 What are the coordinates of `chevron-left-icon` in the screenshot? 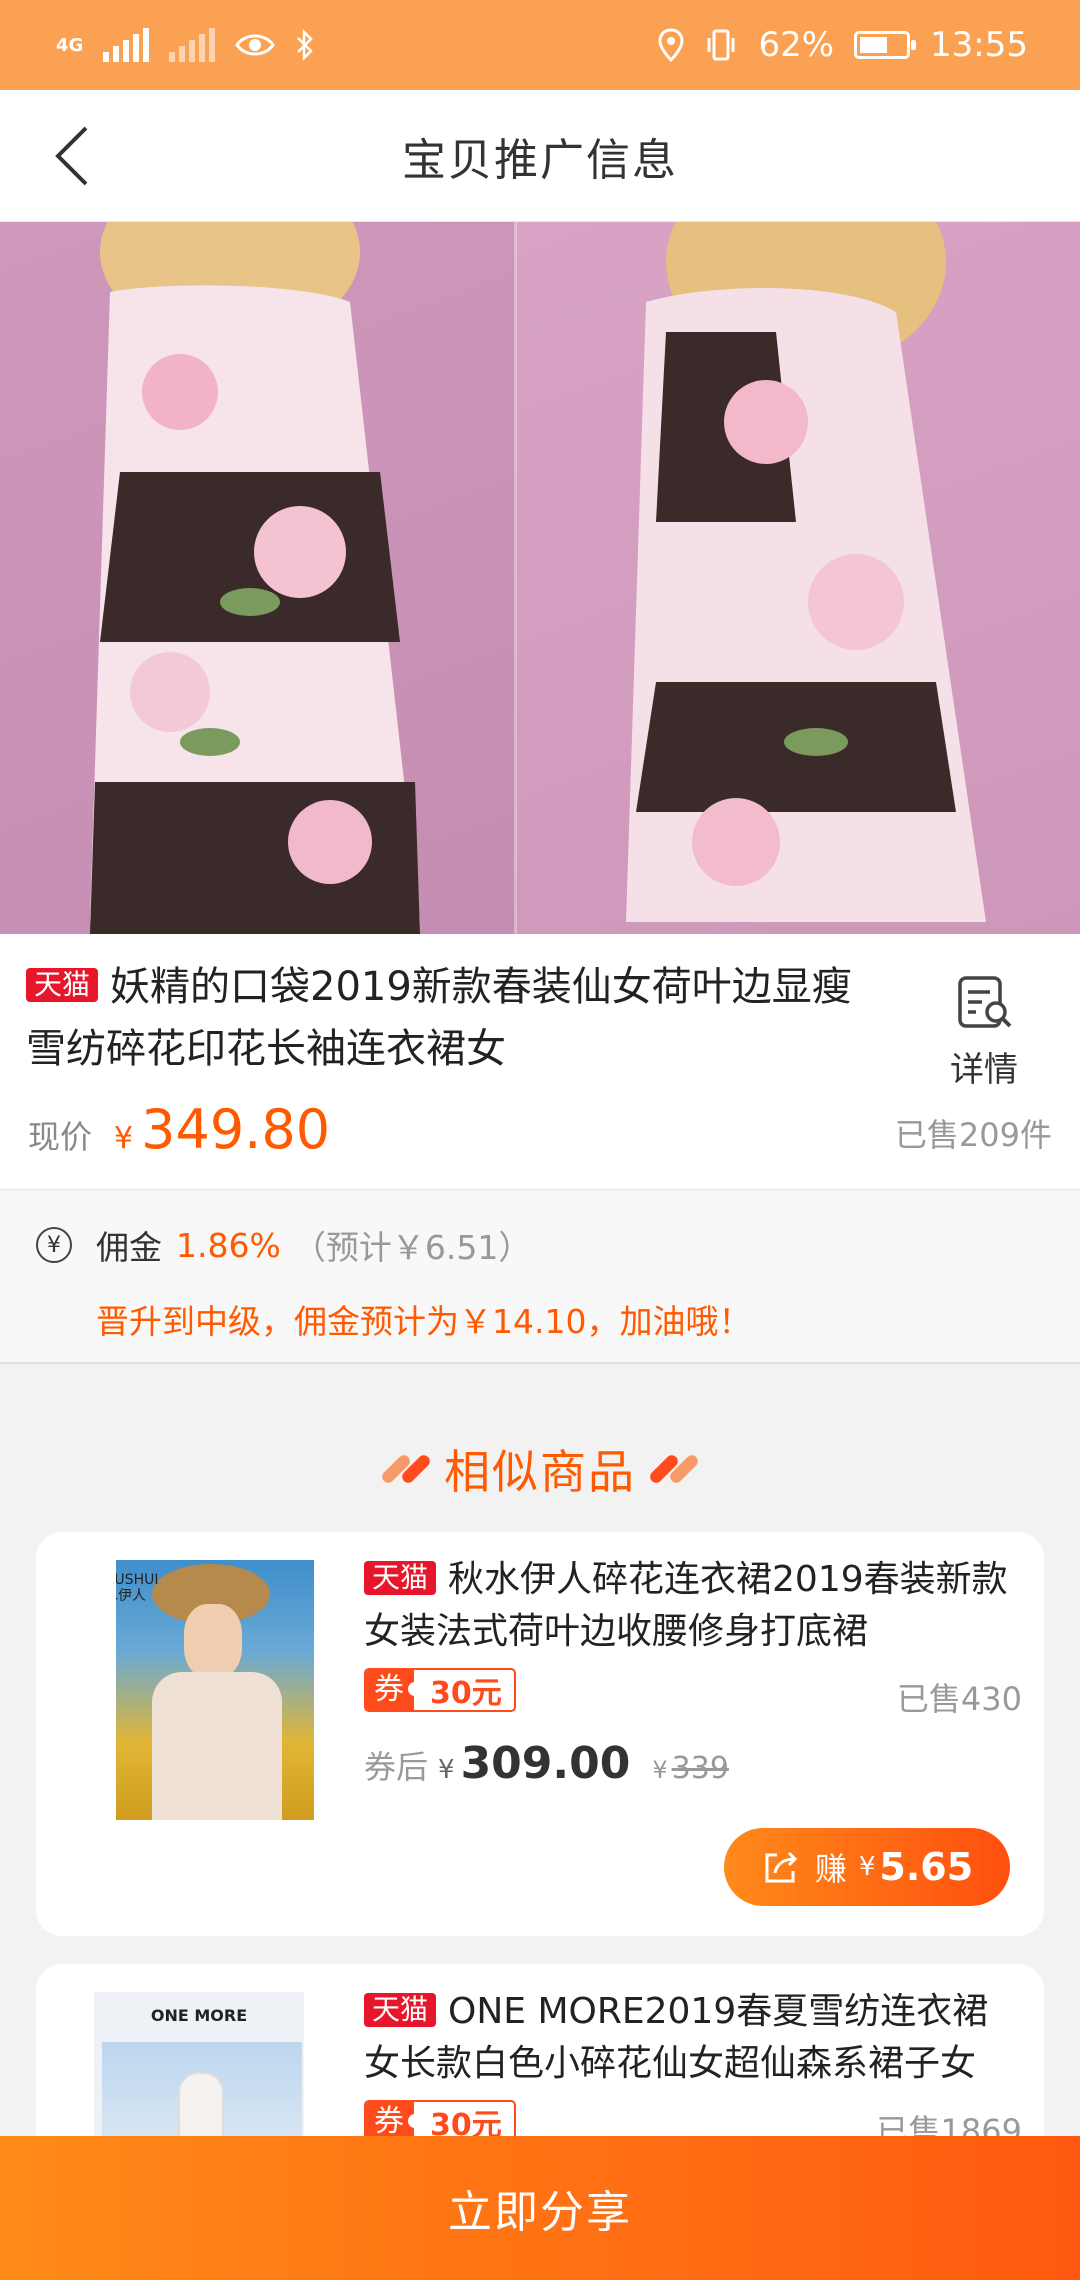 It's located at (71, 156).